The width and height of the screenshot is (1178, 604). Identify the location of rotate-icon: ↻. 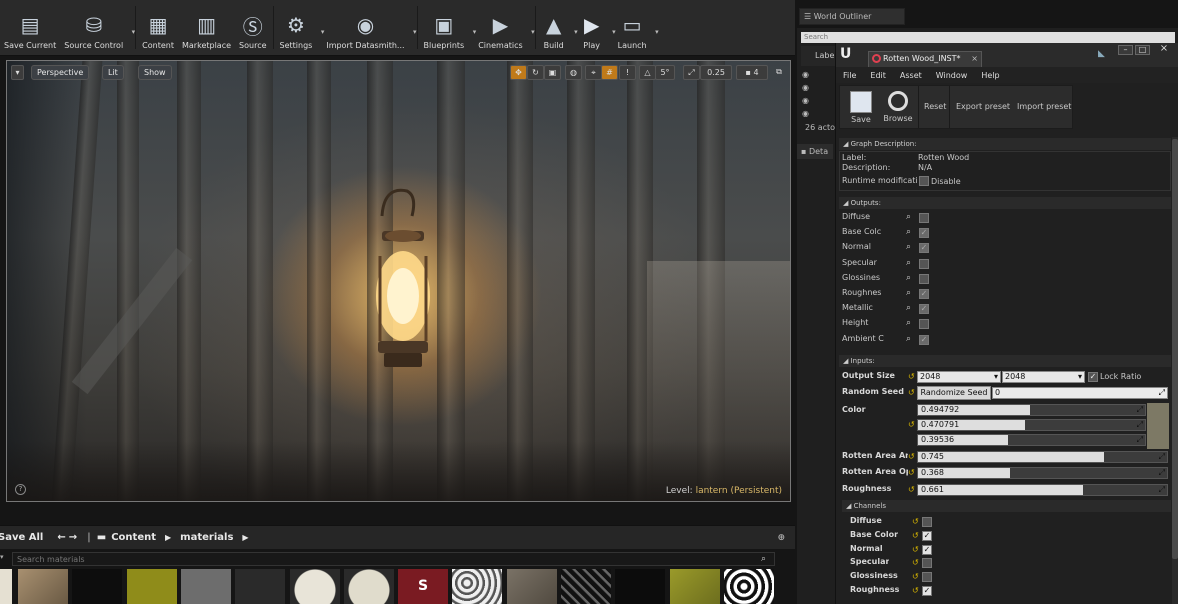
(535, 72).